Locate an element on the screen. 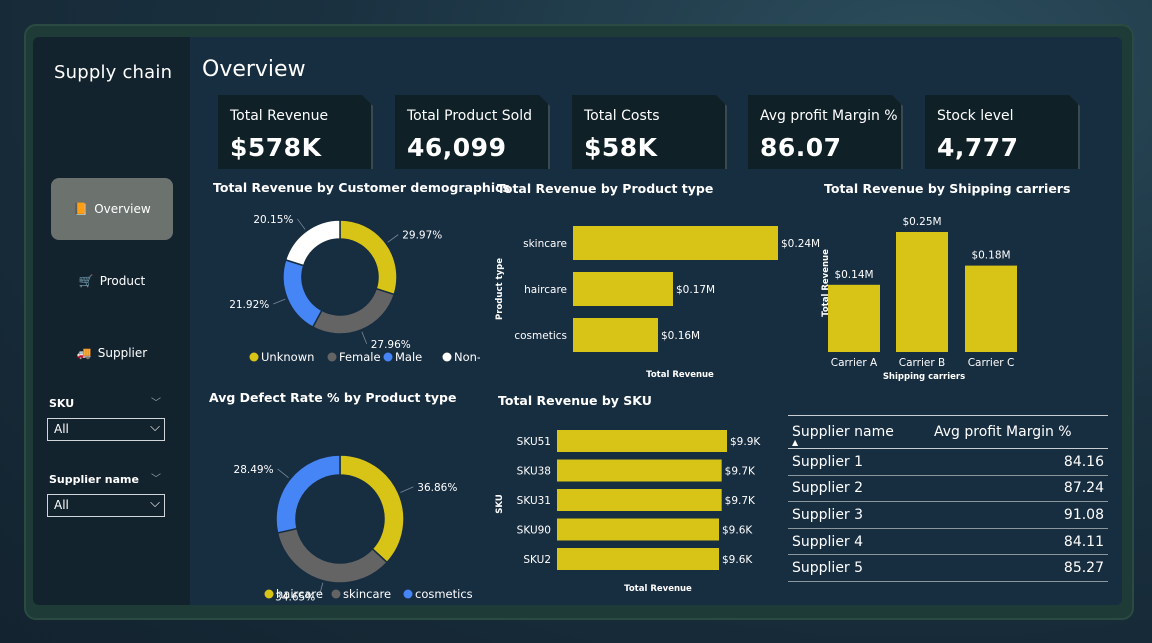  y-axis-label: Total Revenue is located at coordinates (826, 283).